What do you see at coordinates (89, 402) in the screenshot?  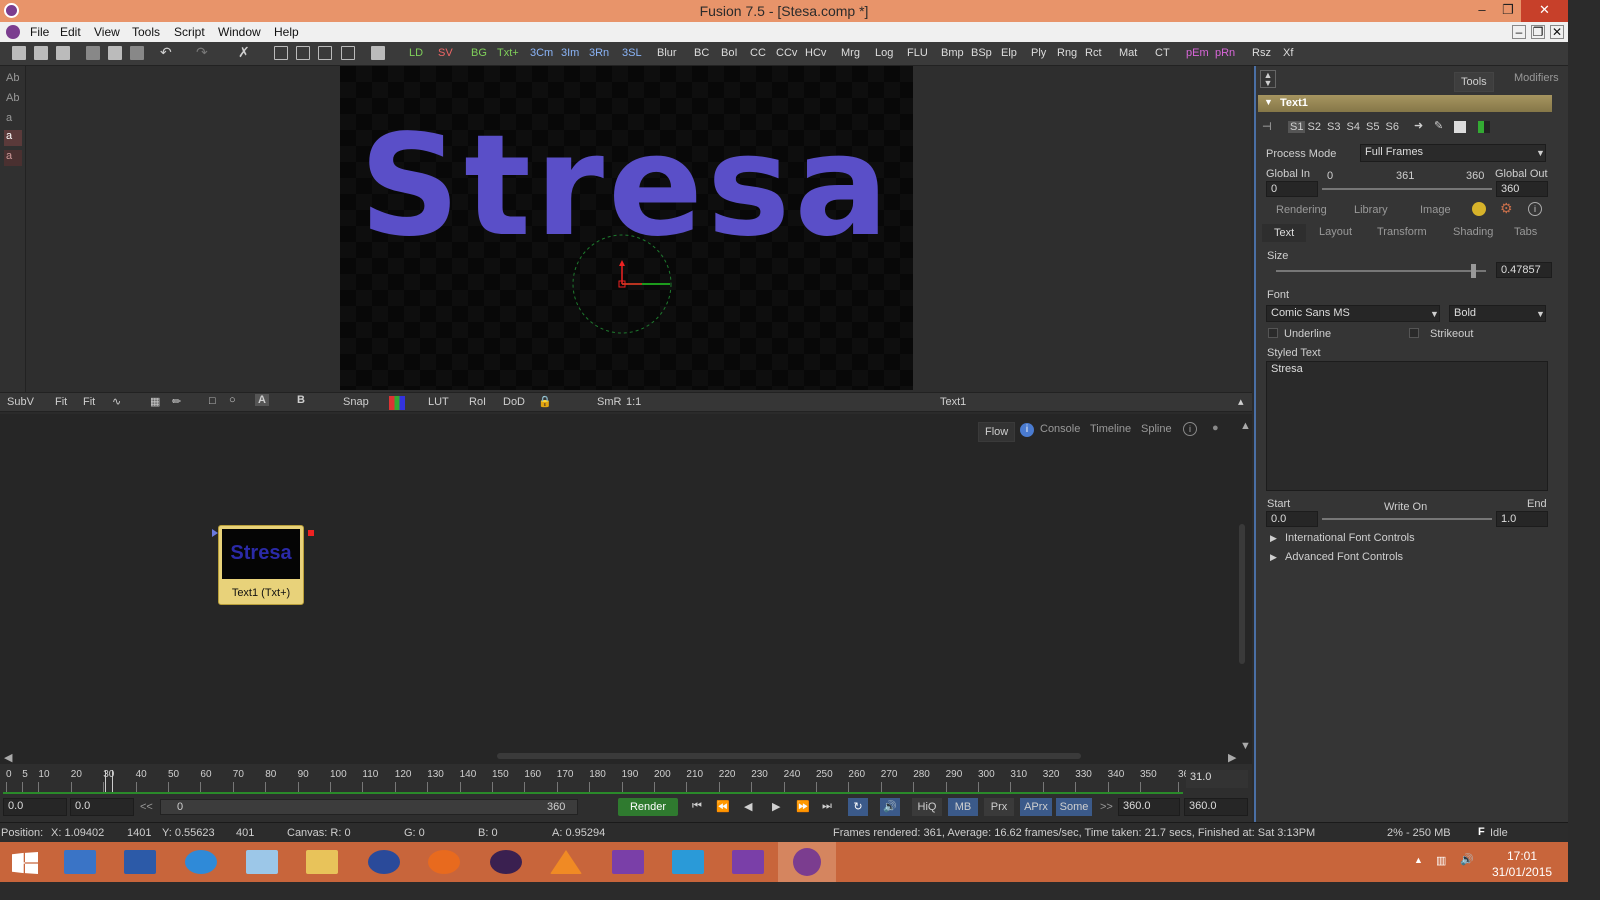 I see `fit-button-2: Fit` at bounding box center [89, 402].